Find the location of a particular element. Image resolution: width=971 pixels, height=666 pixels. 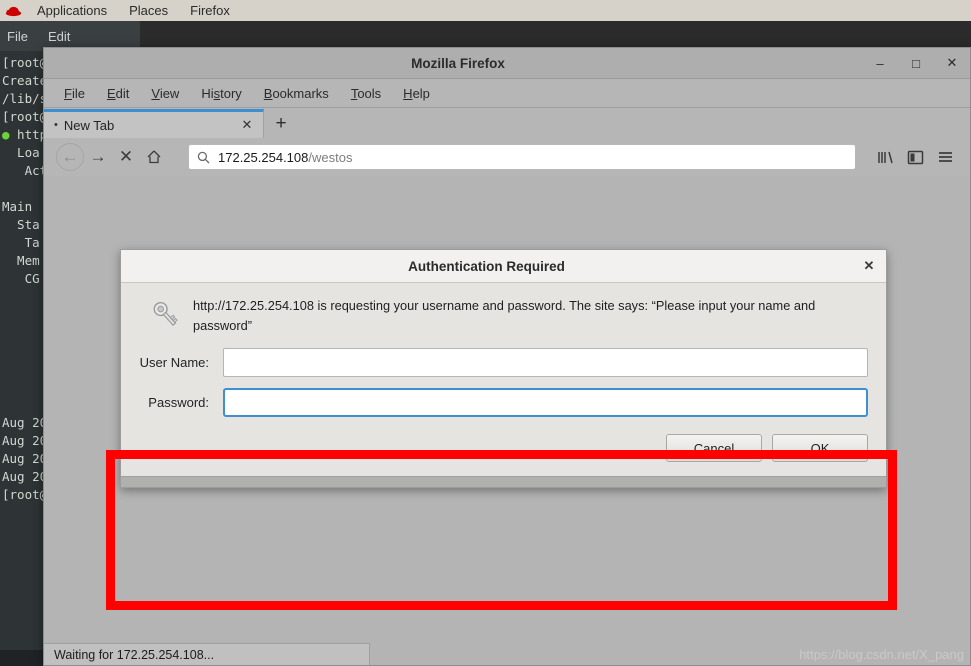

maximize-button: □ is located at coordinates (916, 63).